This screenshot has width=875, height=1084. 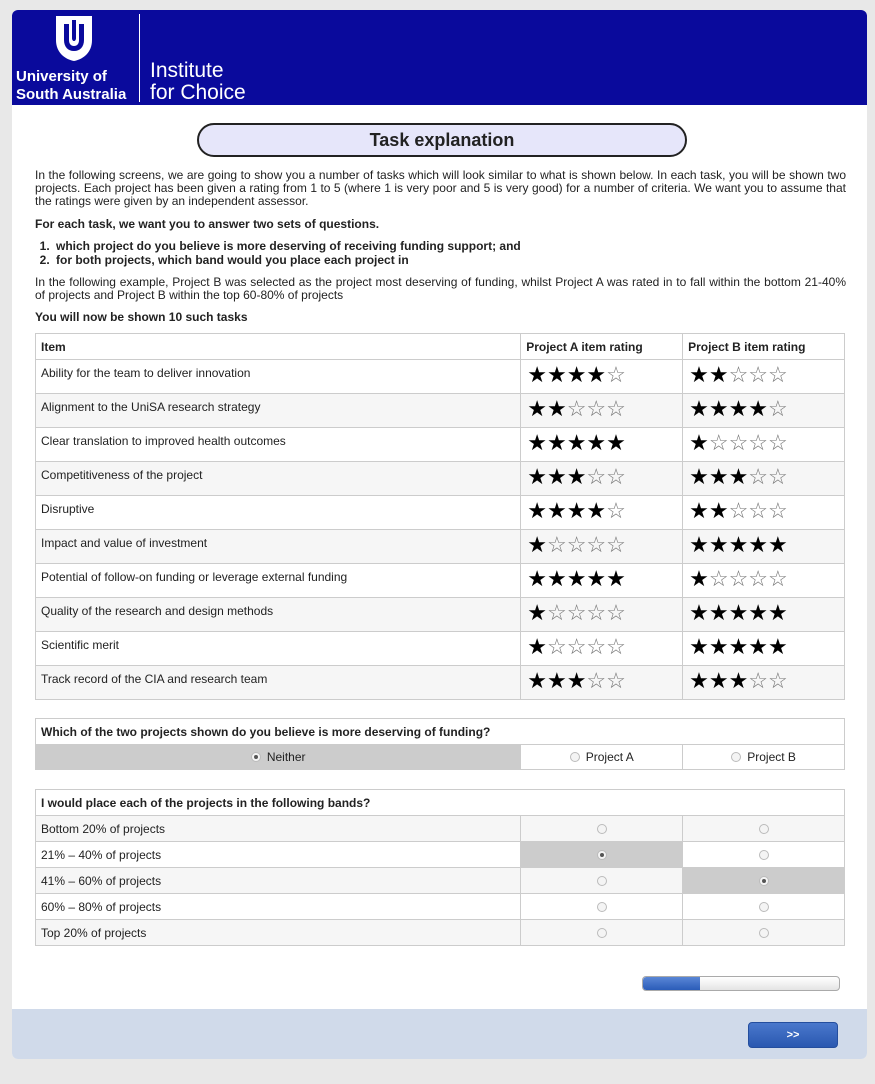 What do you see at coordinates (286, 757) in the screenshot?
I see `funding-option-label: Neither` at bounding box center [286, 757].